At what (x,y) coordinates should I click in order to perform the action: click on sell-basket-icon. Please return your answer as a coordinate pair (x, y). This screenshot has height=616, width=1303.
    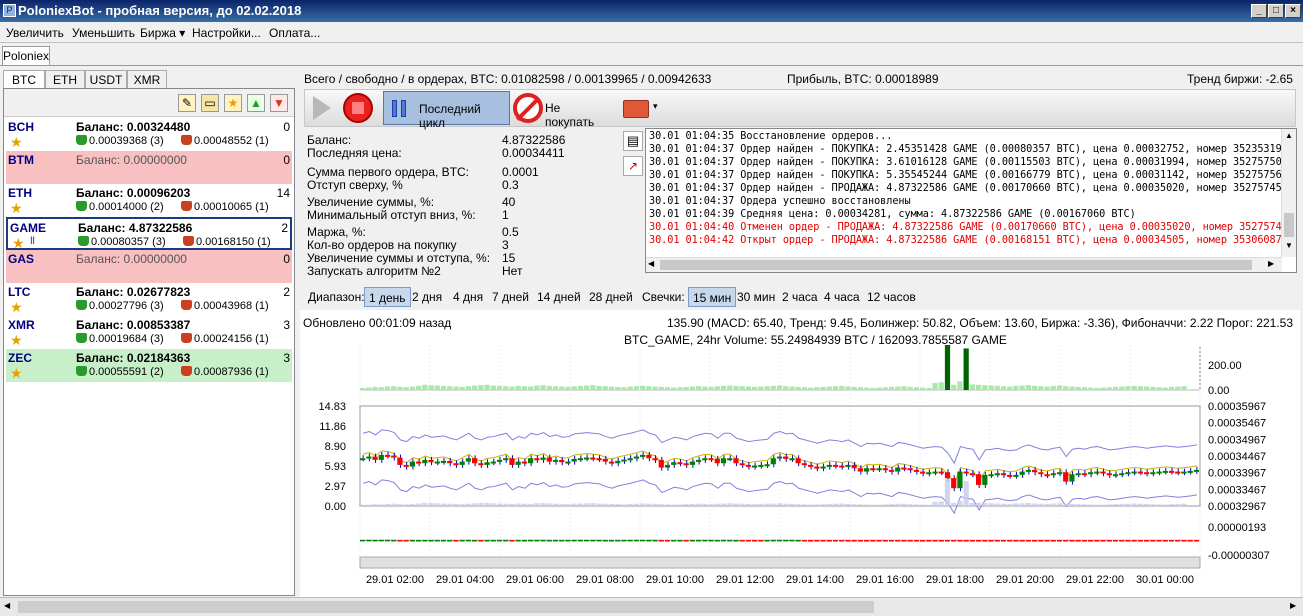
    Looking at the image, I should click on (186, 338).